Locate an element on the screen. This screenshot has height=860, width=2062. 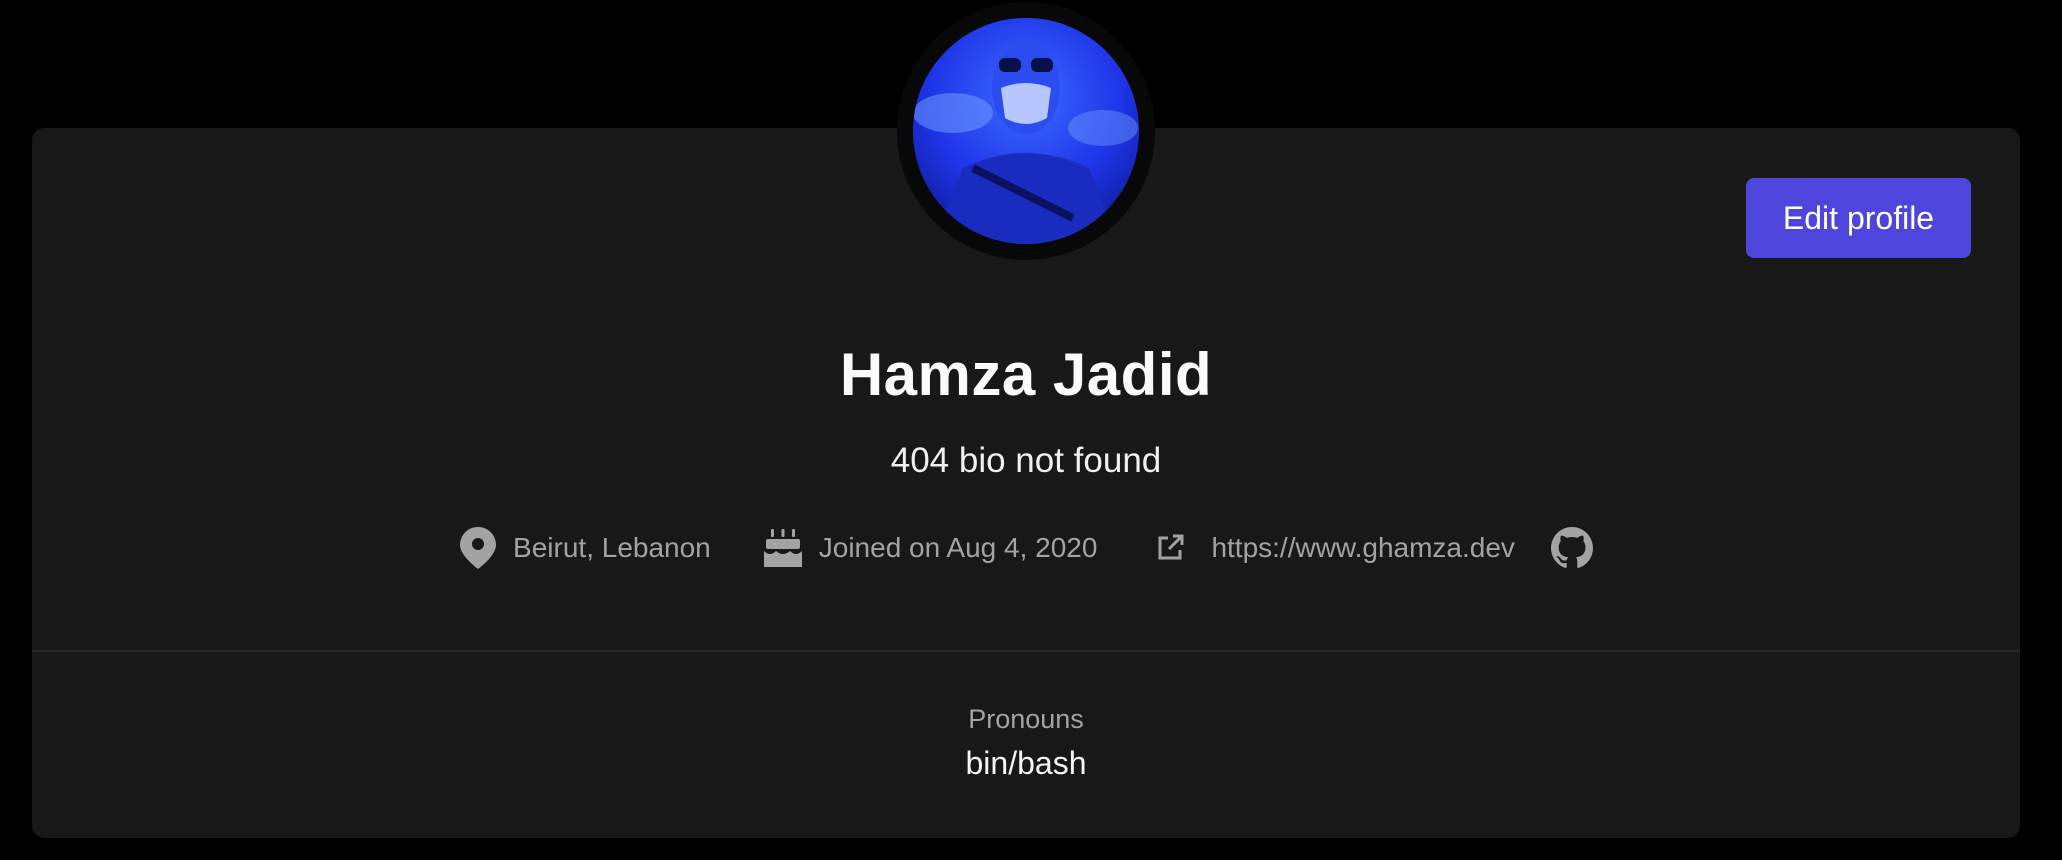
github-item is located at coordinates (1571, 548).